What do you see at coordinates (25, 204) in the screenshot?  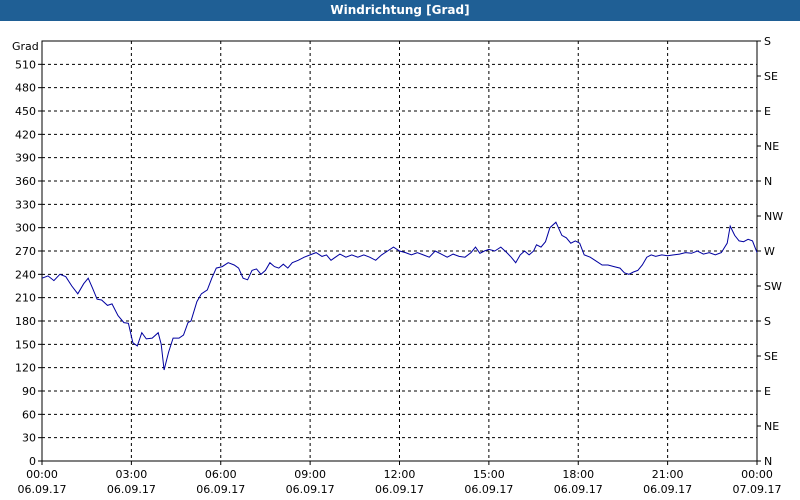 I see `y-tick-label: 330` at bounding box center [25, 204].